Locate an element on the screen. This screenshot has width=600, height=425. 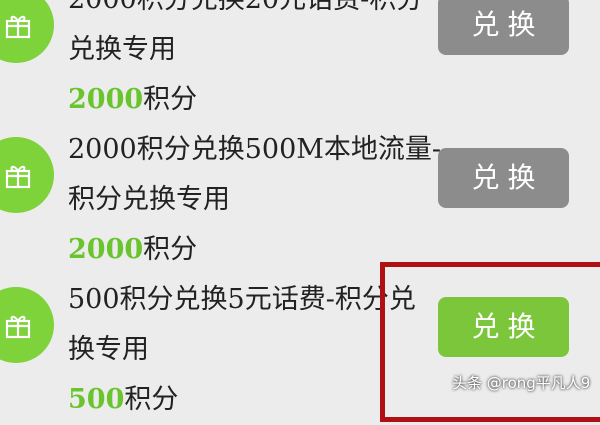
item-title-line: 2000积分兑换20元话费-积分 is located at coordinates (258, 12).